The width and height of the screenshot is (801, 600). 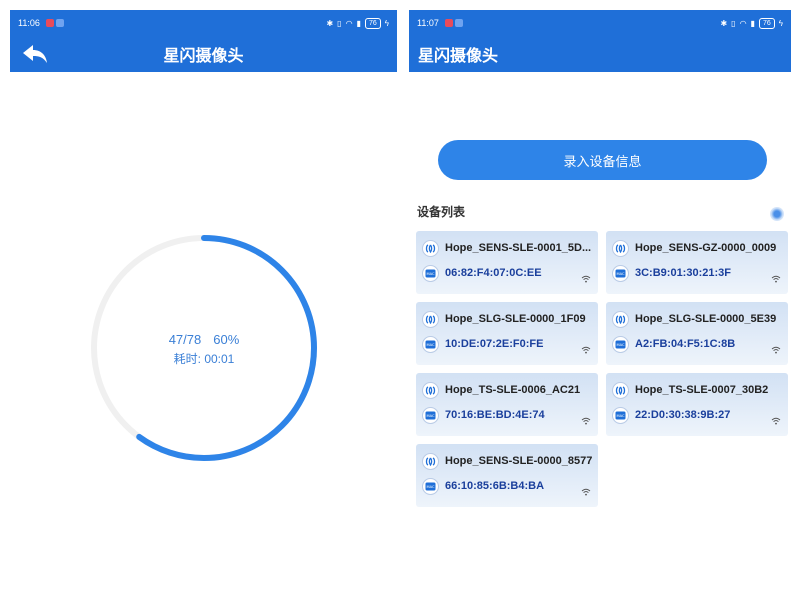 I want to click on device-name-row: Hope_TS-SLE-0006_AC21, so click(x=501, y=390).